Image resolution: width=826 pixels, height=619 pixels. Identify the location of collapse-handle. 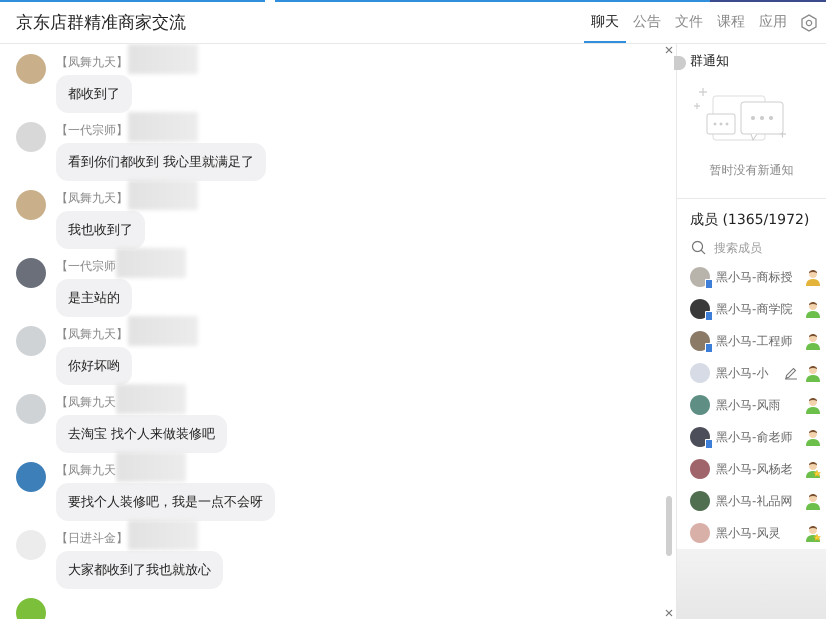
(680, 63).